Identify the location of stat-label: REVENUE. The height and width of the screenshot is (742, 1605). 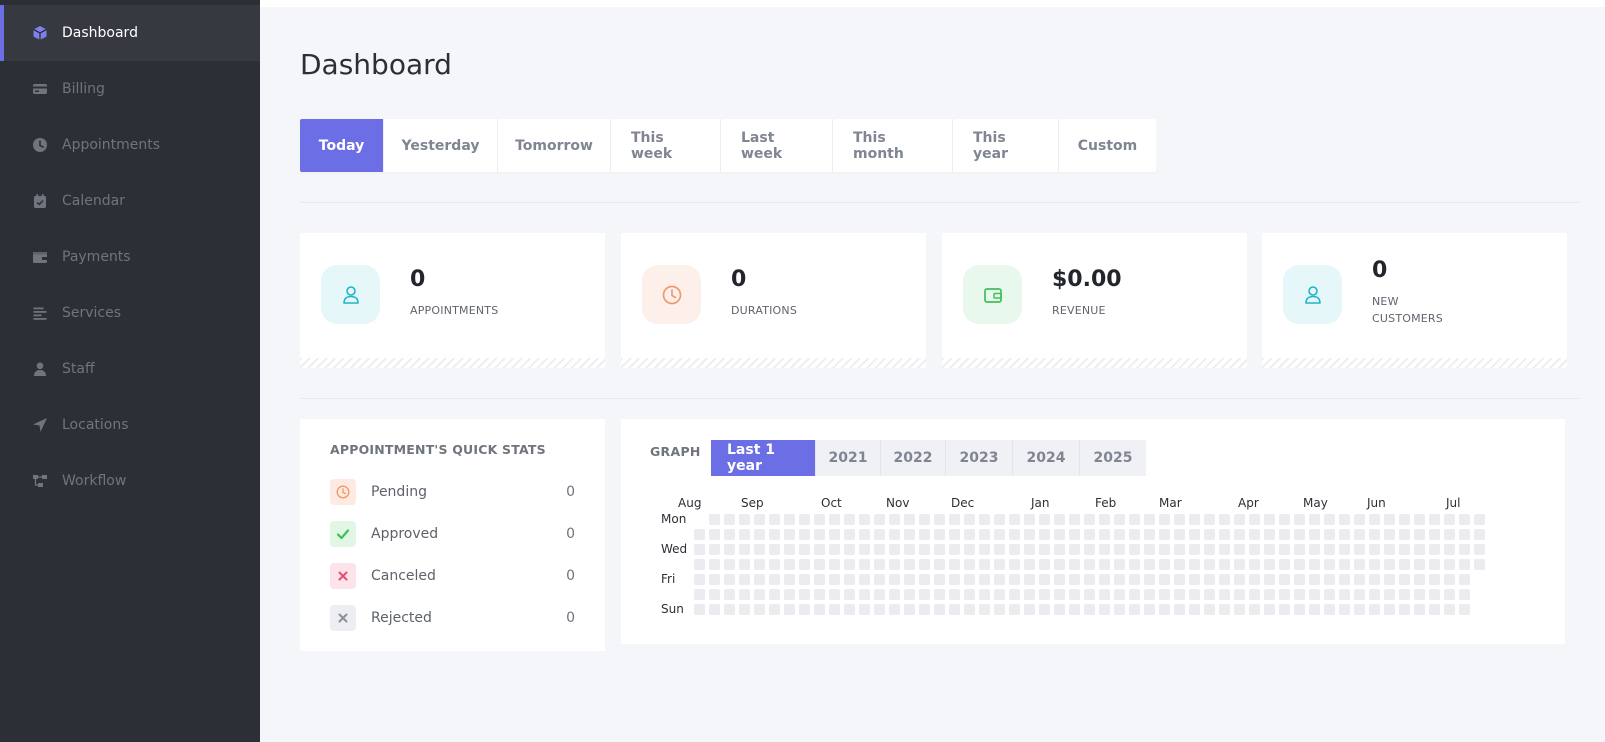
(1079, 310).